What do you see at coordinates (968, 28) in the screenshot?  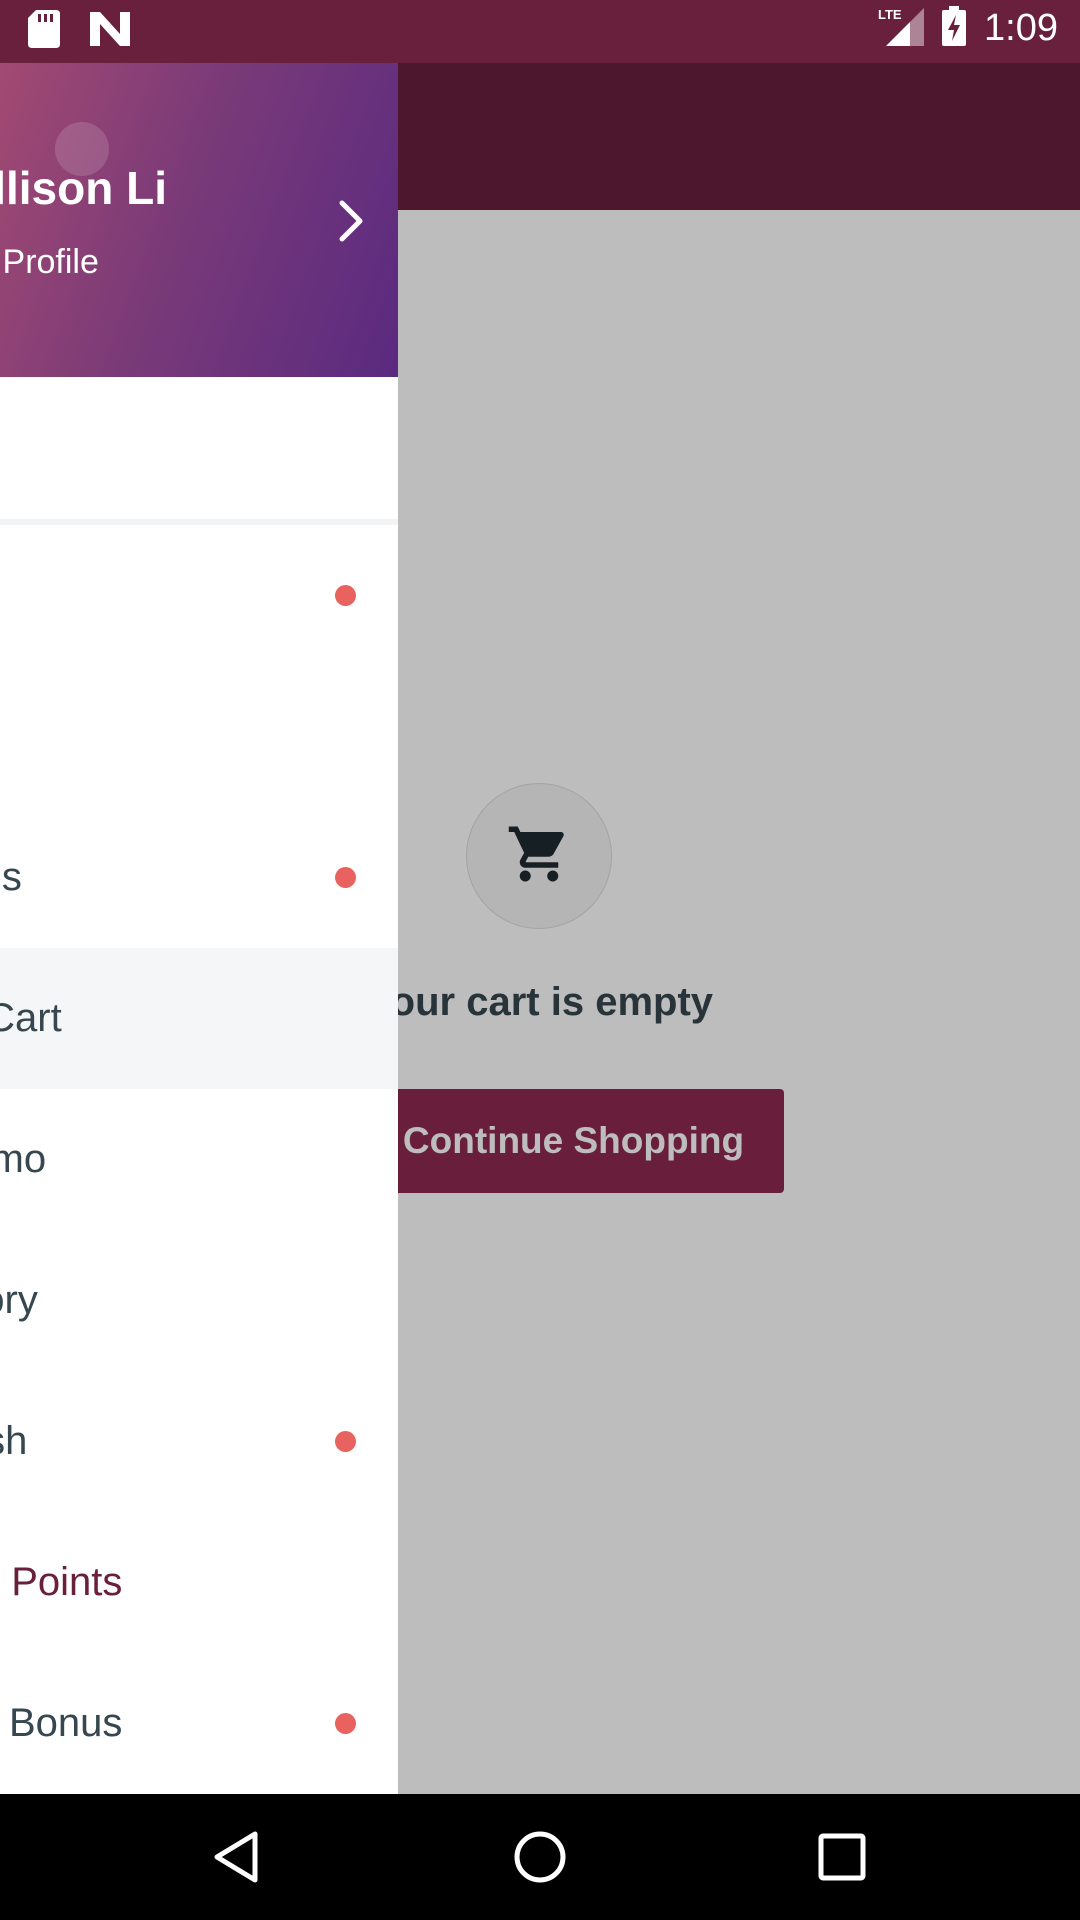 I see `status-bar-right: LTE 1:09` at bounding box center [968, 28].